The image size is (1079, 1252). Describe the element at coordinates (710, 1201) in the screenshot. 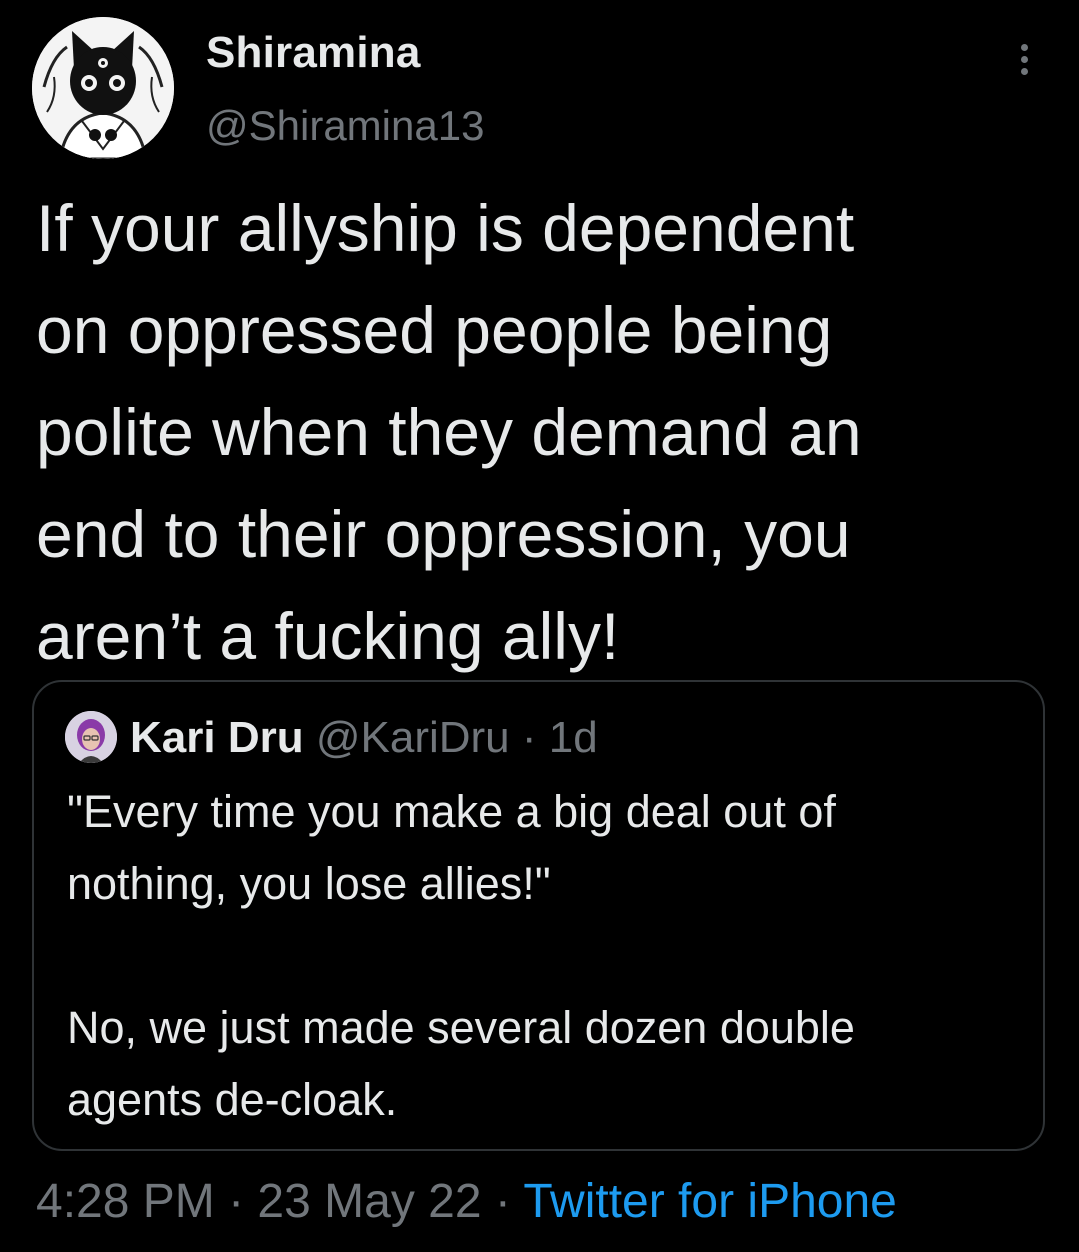

I see `tweet-source-link: Twitter for iPhone` at that location.